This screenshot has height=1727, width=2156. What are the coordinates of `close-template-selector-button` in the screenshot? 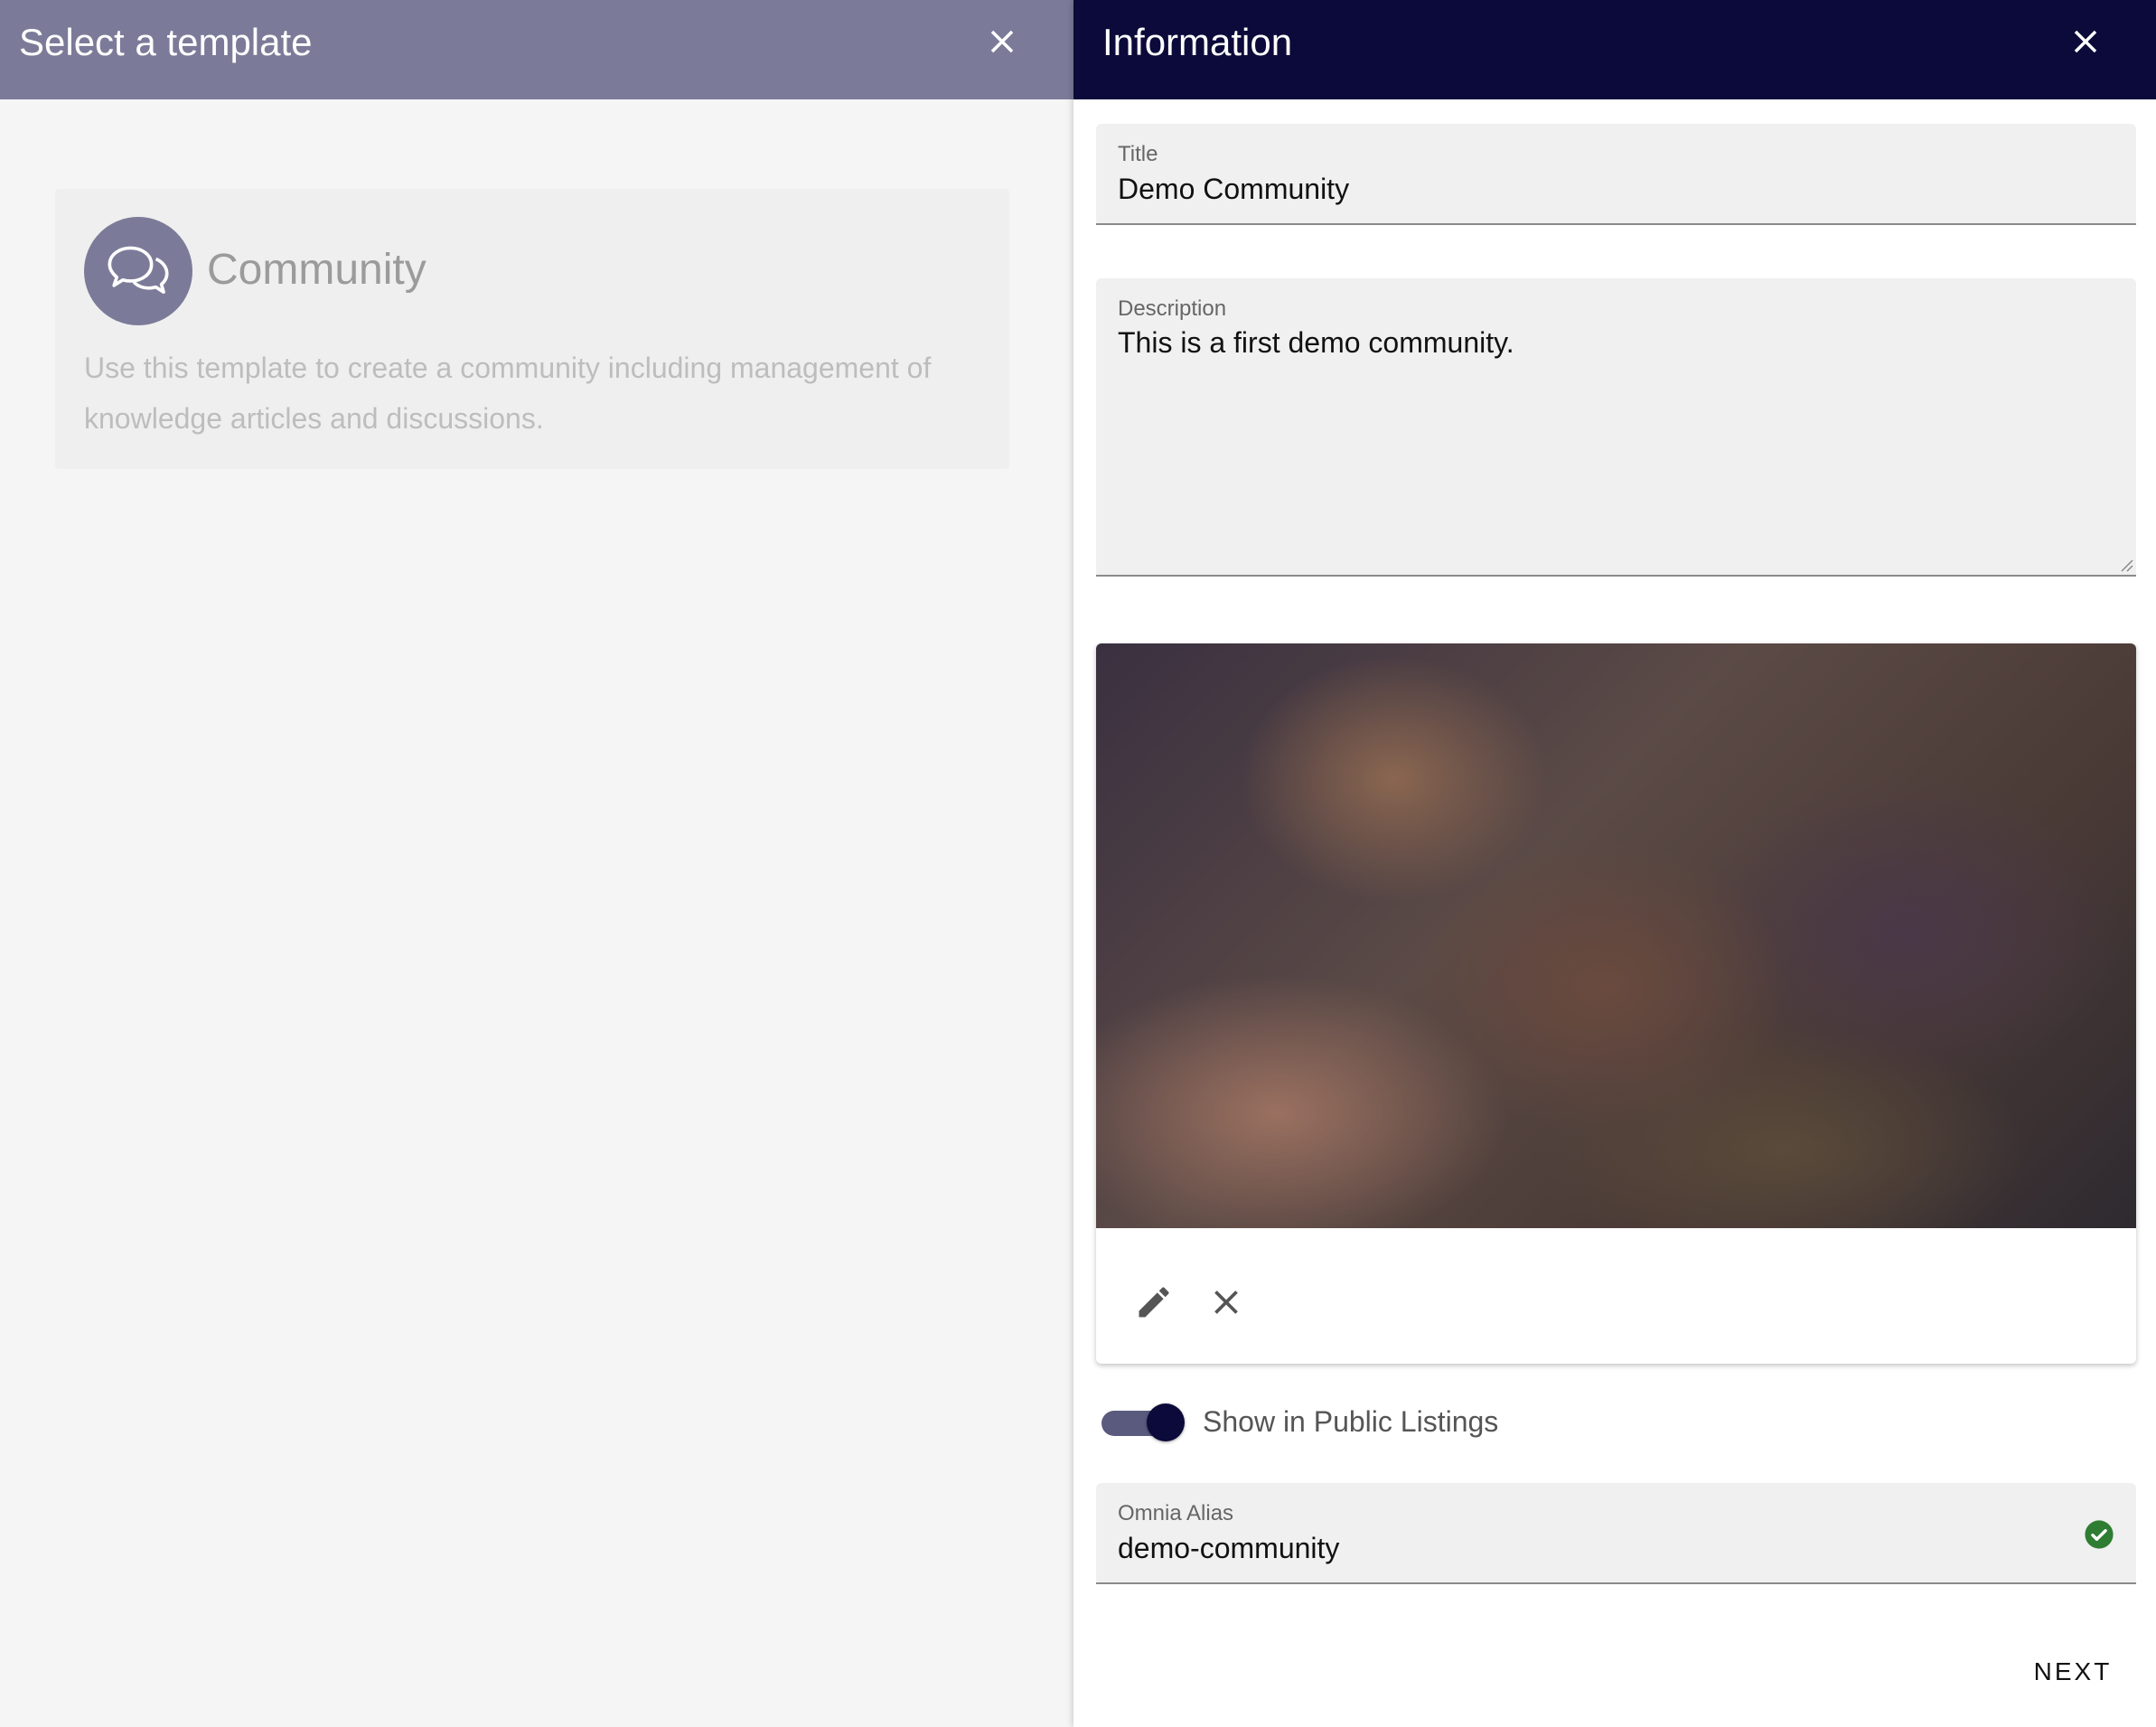 It's located at (1002, 42).